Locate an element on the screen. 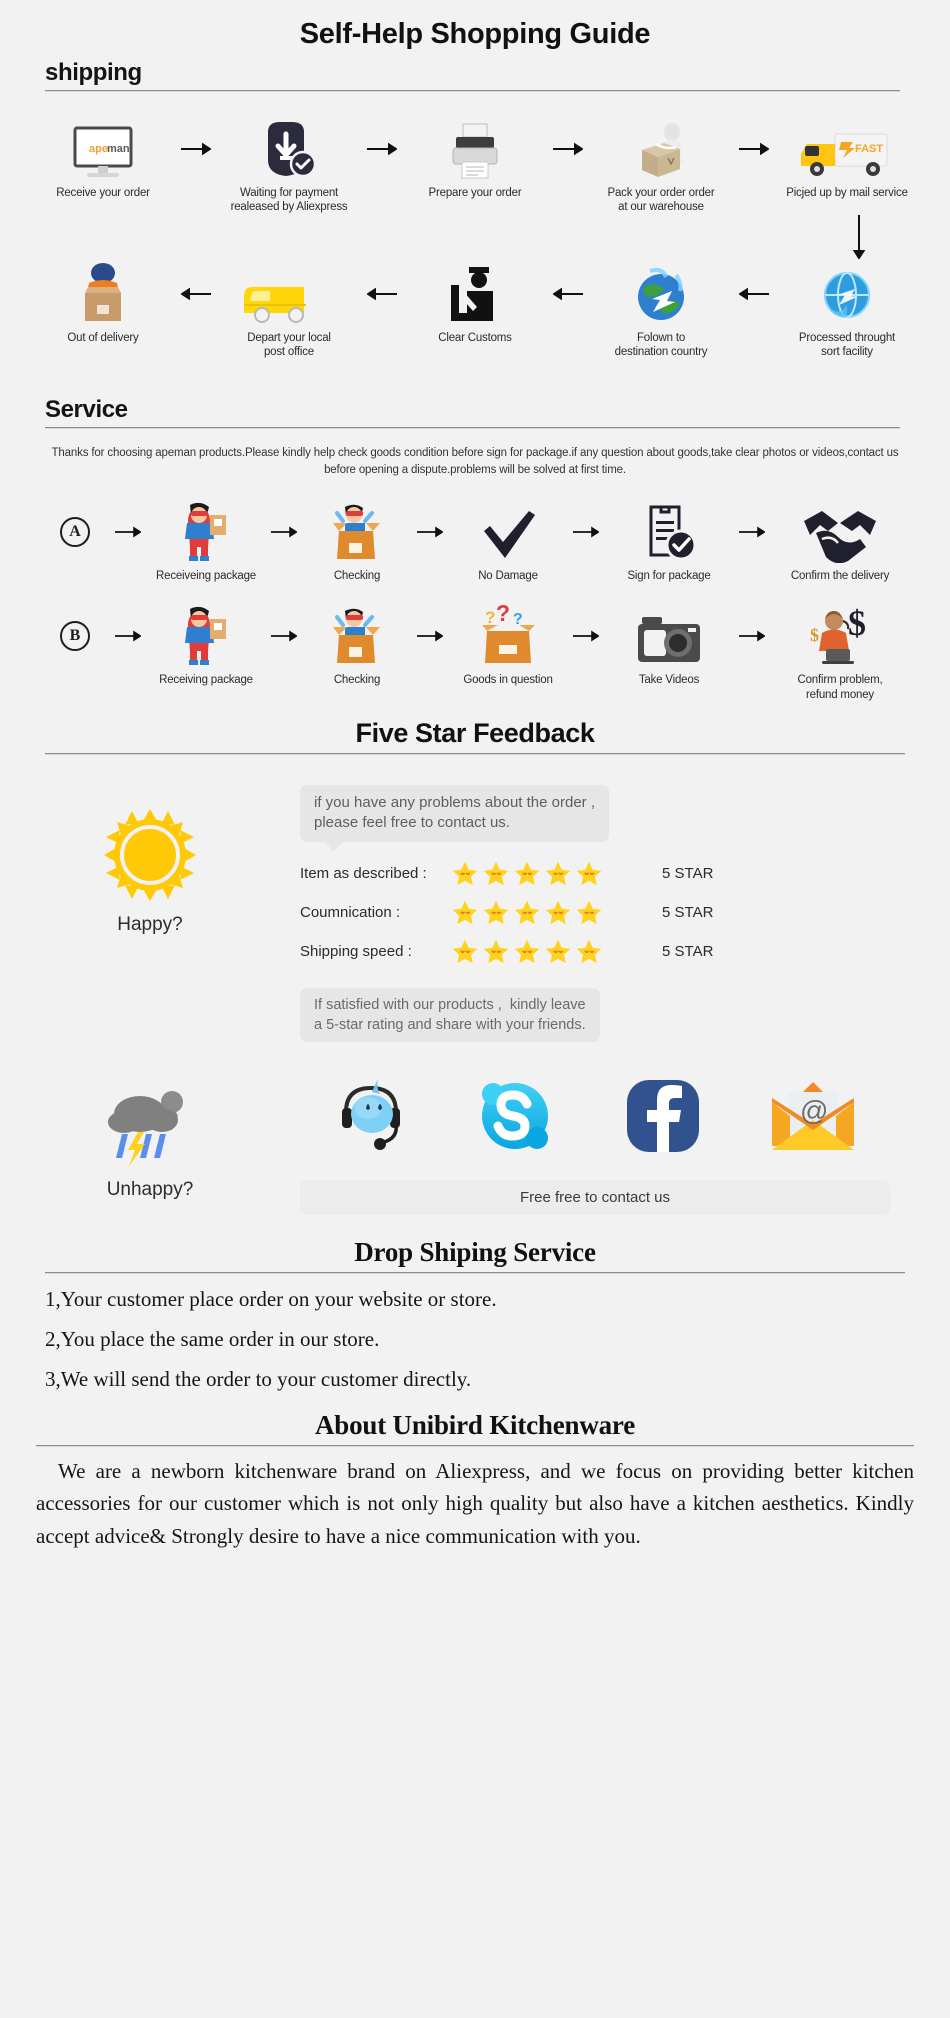  service-step-confirm-delivery: Confirm the delivery is located at coordinates (840, 542).